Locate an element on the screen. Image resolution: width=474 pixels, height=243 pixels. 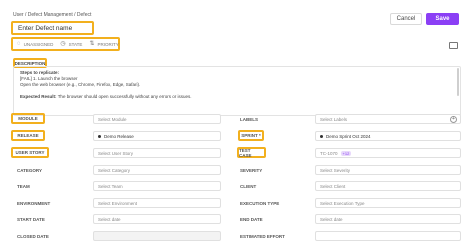
end-date-picker: Select date is located at coordinates (388, 219).